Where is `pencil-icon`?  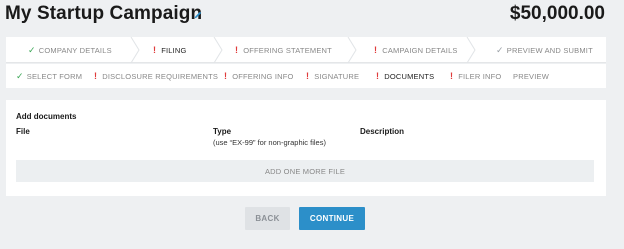
pencil-icon is located at coordinates (198, 15).